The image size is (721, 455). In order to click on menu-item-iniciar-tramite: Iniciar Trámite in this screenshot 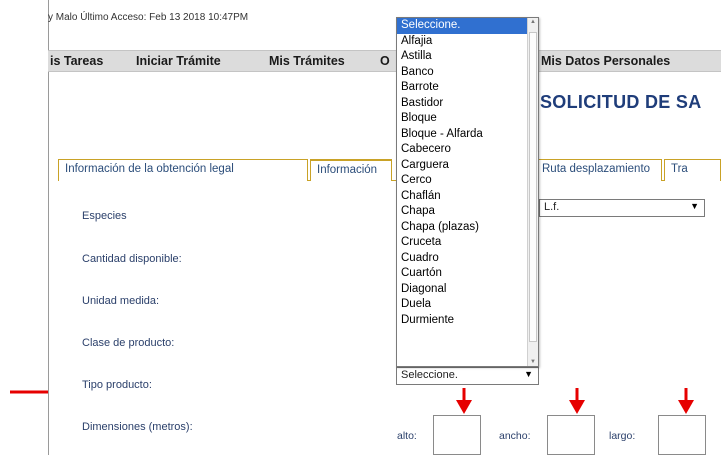, I will do `click(178, 61)`.